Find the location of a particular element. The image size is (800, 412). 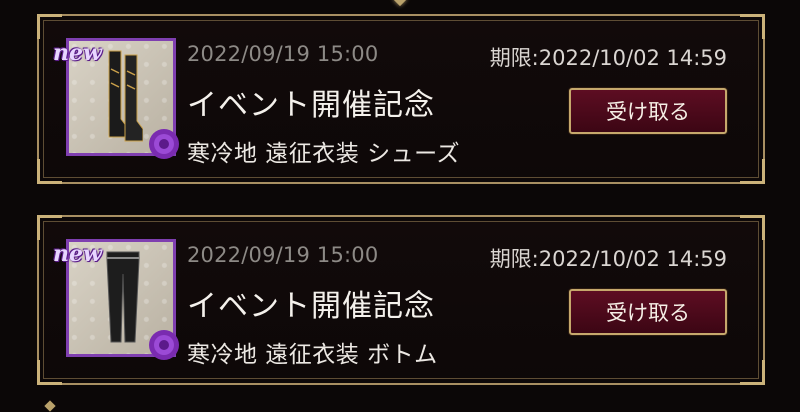

ornament-diamond-icon is located at coordinates (400, 3).